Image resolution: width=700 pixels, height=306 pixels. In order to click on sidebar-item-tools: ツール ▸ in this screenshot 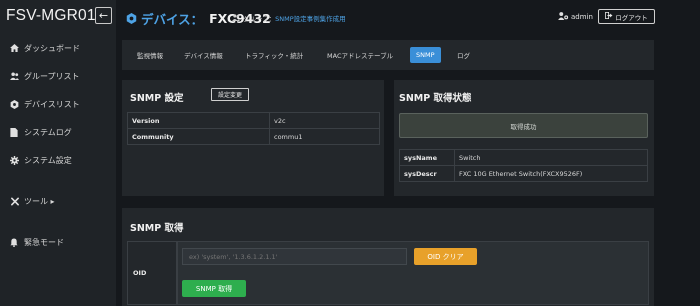, I will do `click(32, 201)`.